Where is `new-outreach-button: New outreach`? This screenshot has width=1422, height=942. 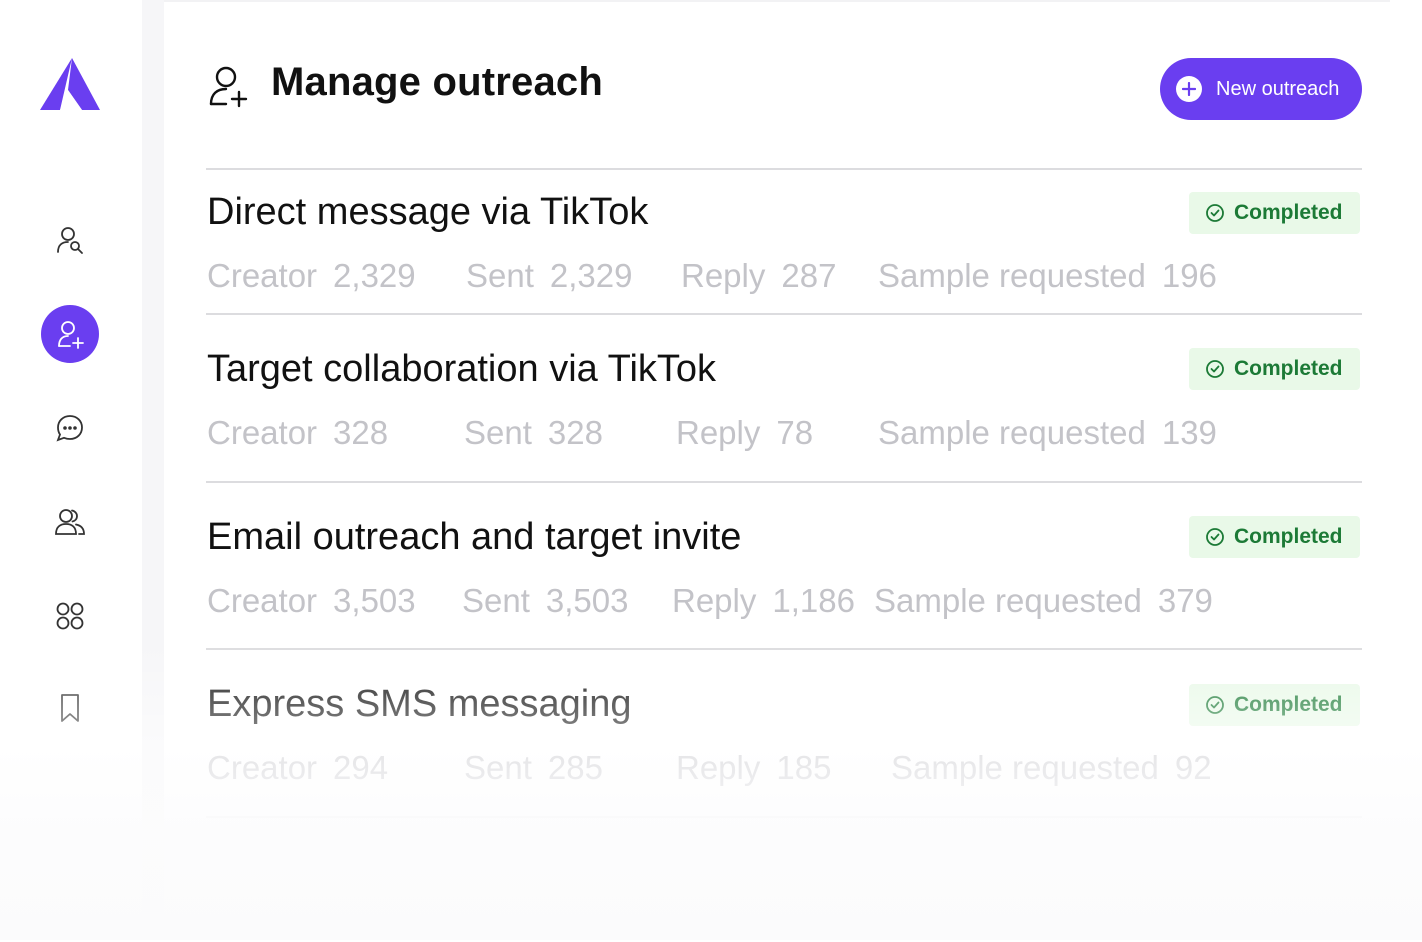
new-outreach-button: New outreach is located at coordinates (1261, 89).